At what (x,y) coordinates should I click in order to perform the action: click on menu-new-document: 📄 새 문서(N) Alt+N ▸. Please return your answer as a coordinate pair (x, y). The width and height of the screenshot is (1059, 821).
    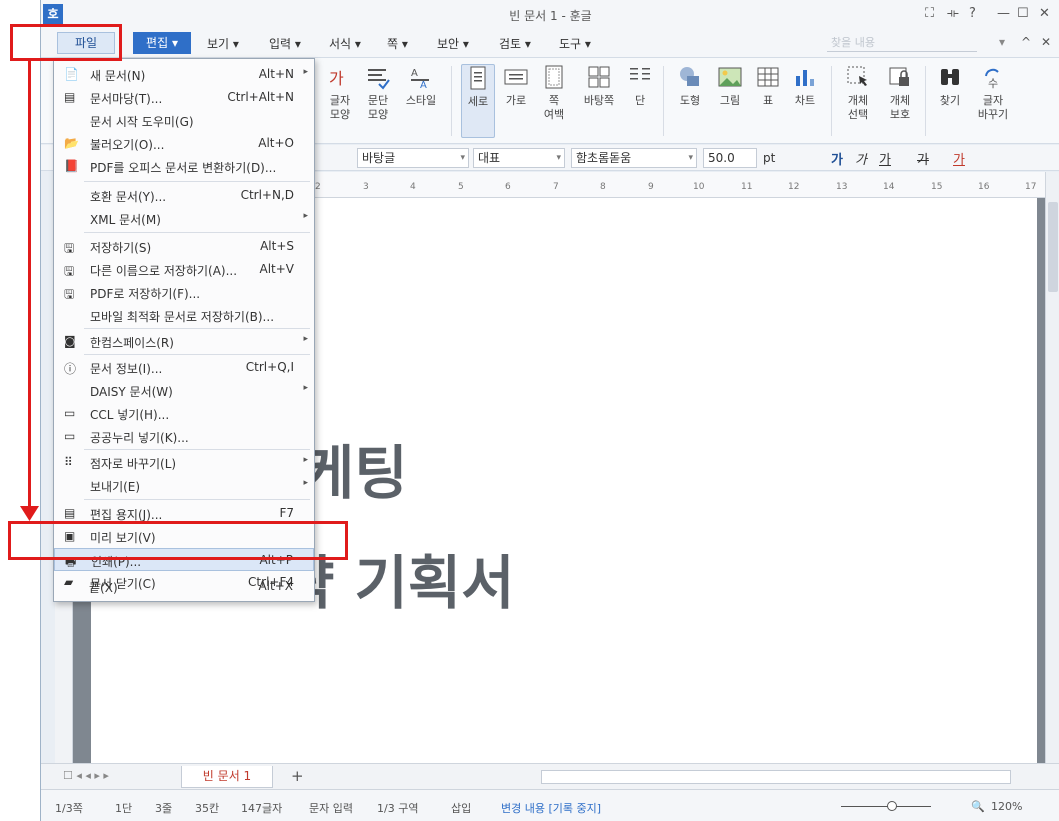
    Looking at the image, I should click on (184, 74).